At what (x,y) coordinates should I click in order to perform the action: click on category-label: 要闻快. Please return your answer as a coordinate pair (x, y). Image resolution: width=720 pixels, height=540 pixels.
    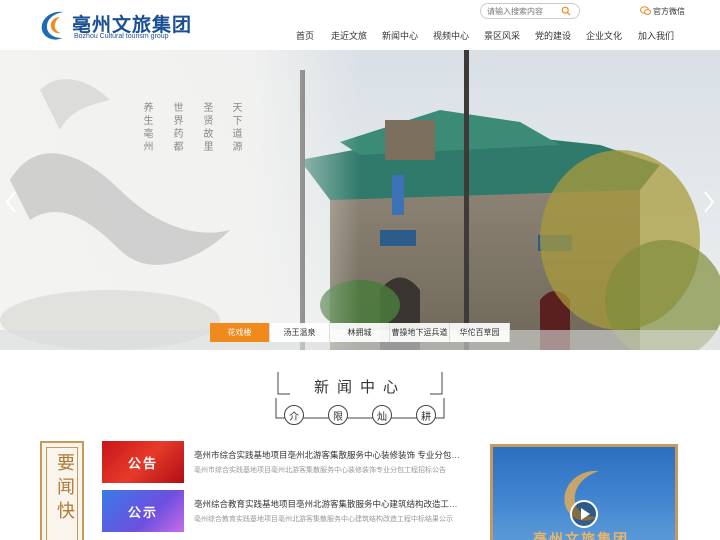
    Looking at the image, I should click on (64, 489).